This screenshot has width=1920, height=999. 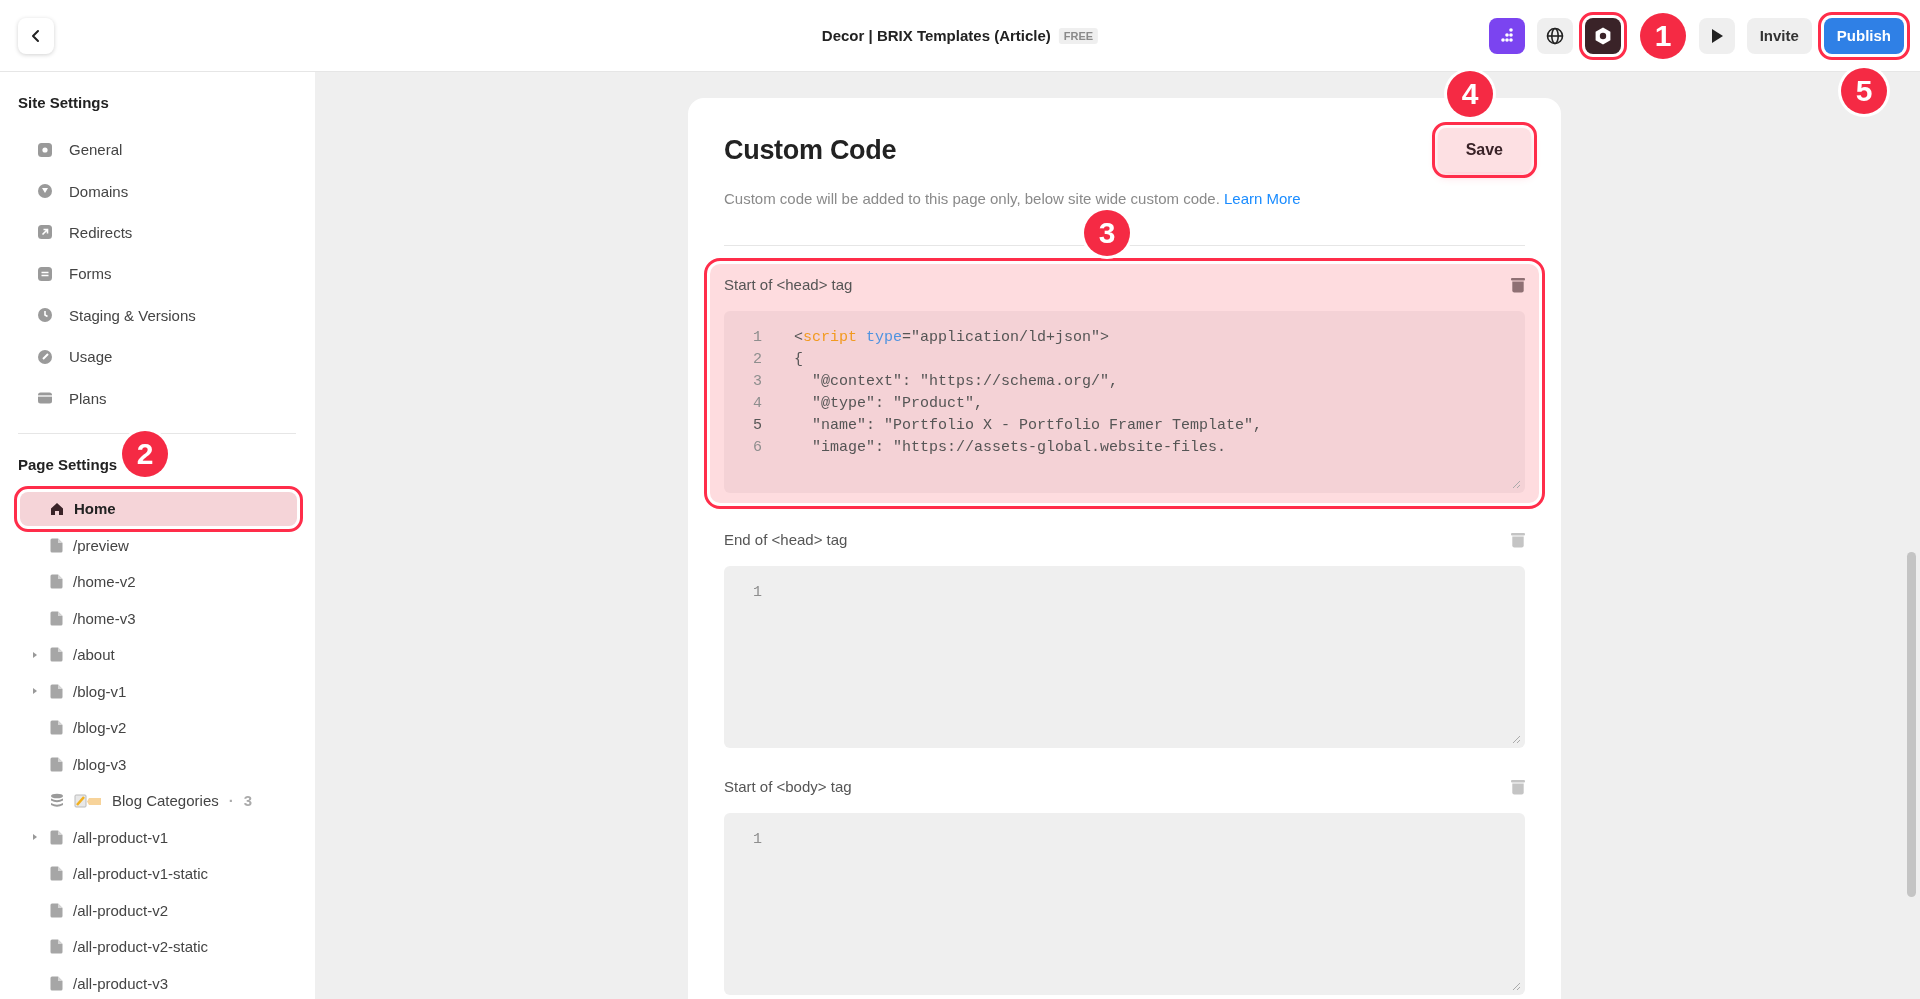 I want to click on line-number: 6, so click(x=757, y=448).